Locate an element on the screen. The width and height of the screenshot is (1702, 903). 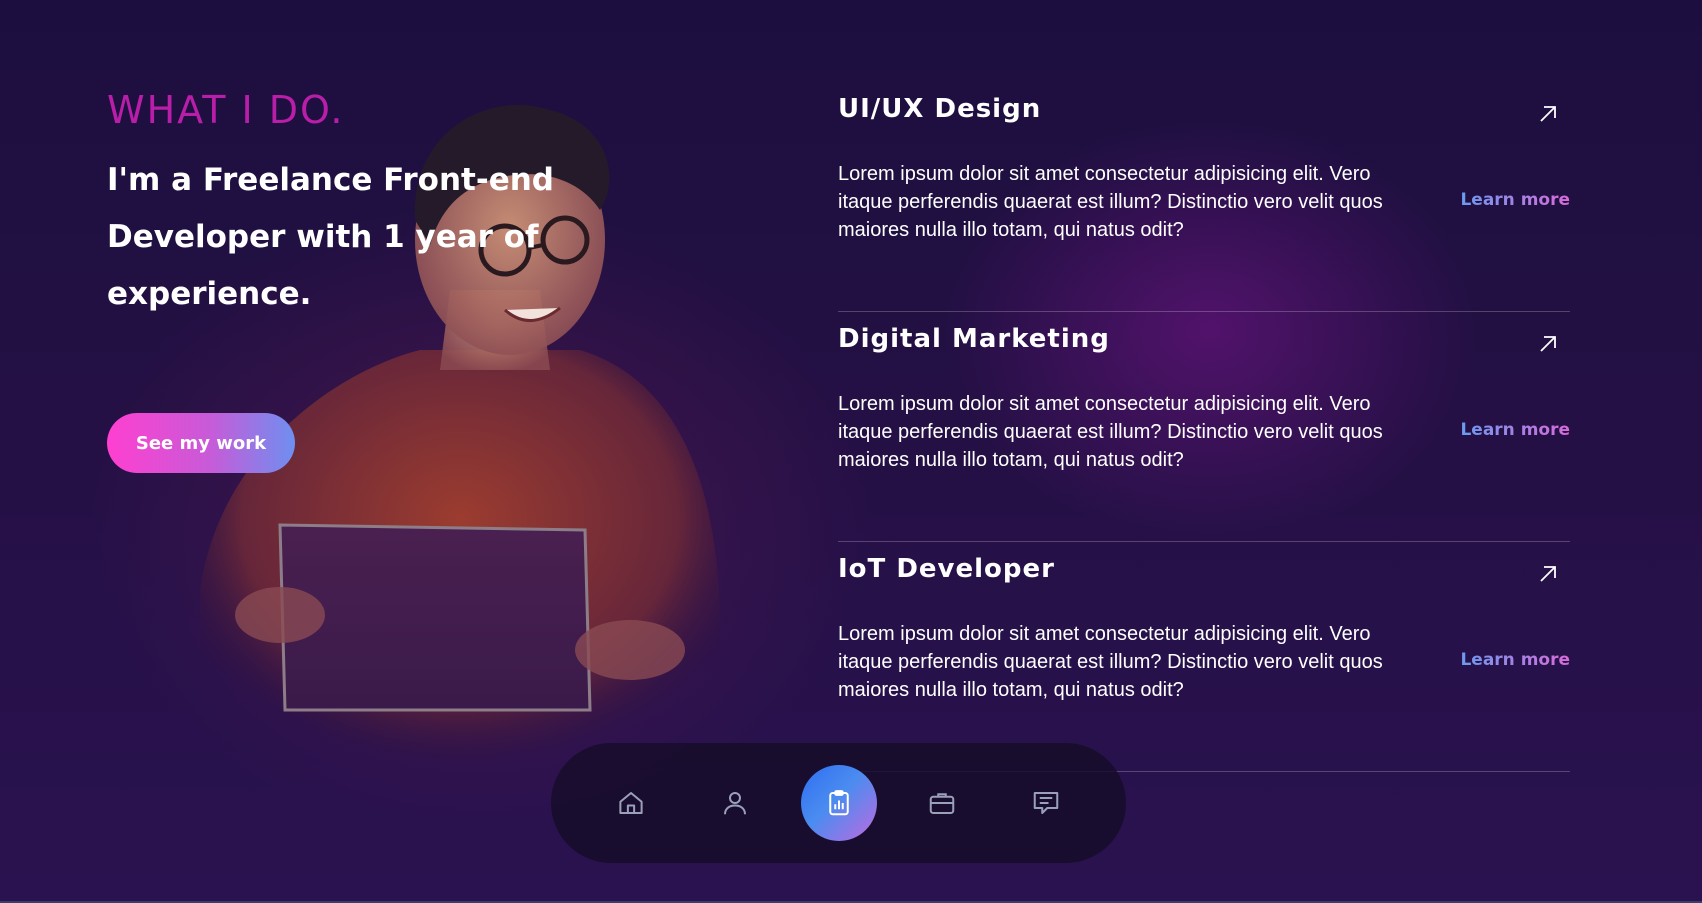
section-kicker: WHAT I DO. is located at coordinates (226, 110).